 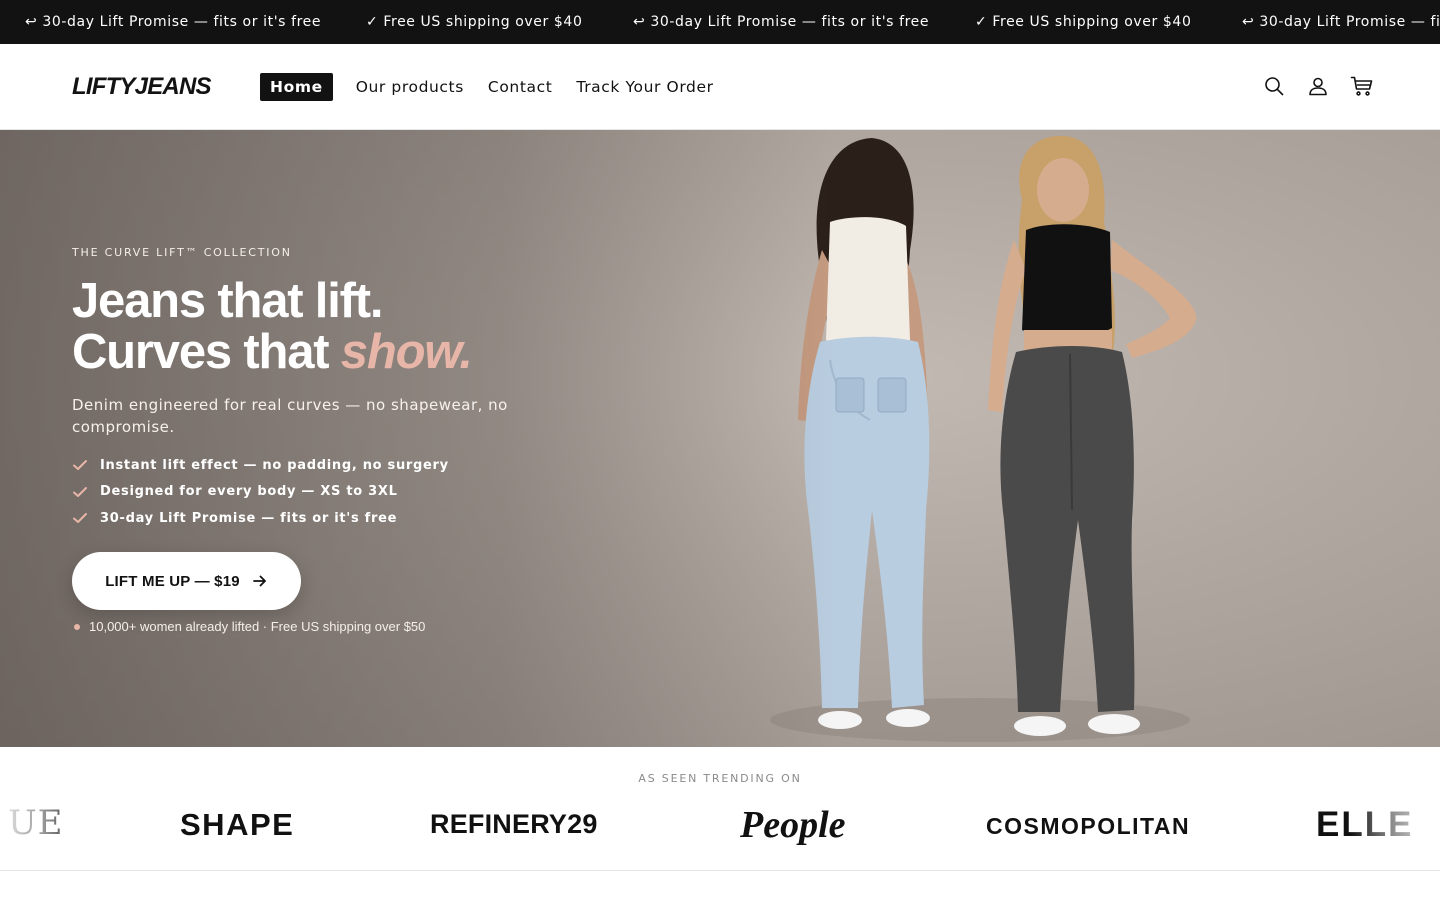 I want to click on nav-contact: Contact, so click(x=520, y=87).